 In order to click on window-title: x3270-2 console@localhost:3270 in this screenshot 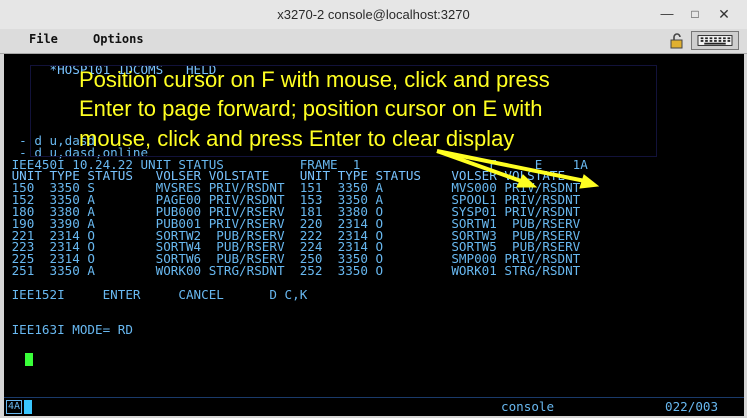, I will do `click(373, 14)`.